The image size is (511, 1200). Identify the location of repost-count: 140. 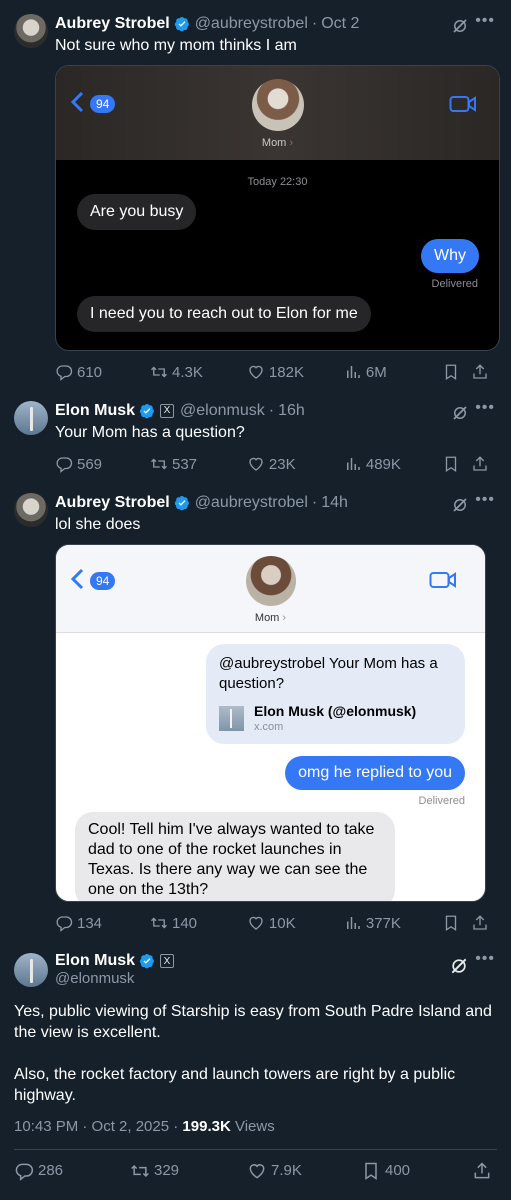
(184, 923).